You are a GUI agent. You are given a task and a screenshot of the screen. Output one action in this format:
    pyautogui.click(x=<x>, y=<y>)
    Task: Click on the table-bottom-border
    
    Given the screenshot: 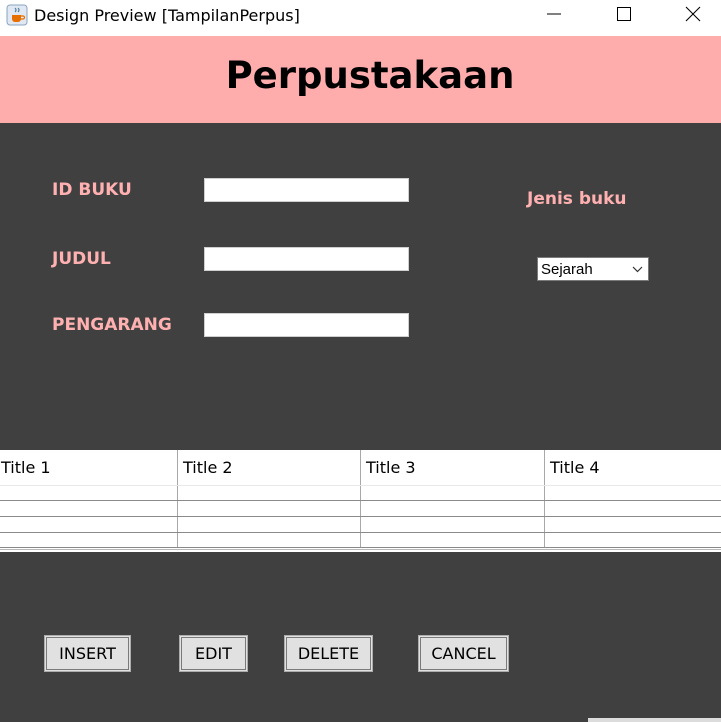 What is the action you would take?
    pyautogui.click(x=360, y=549)
    